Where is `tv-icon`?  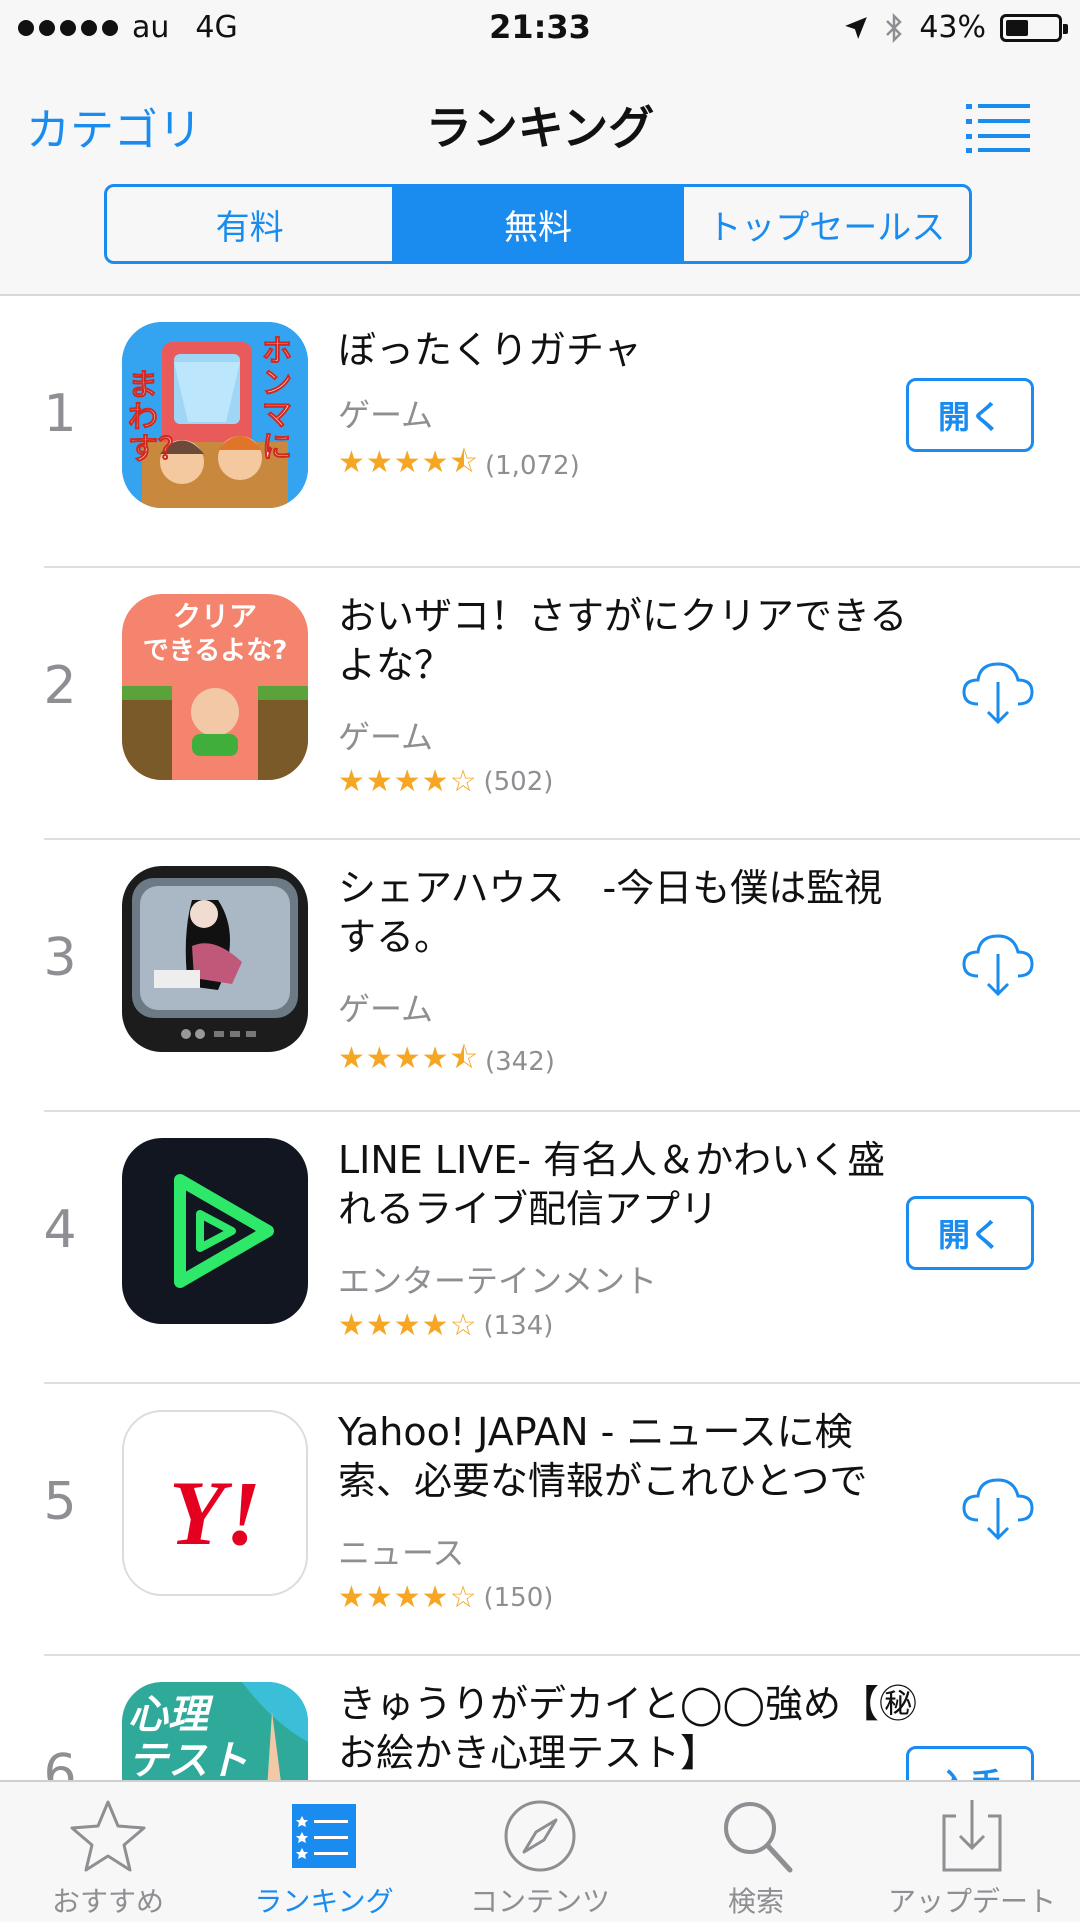 tv-icon is located at coordinates (215, 959).